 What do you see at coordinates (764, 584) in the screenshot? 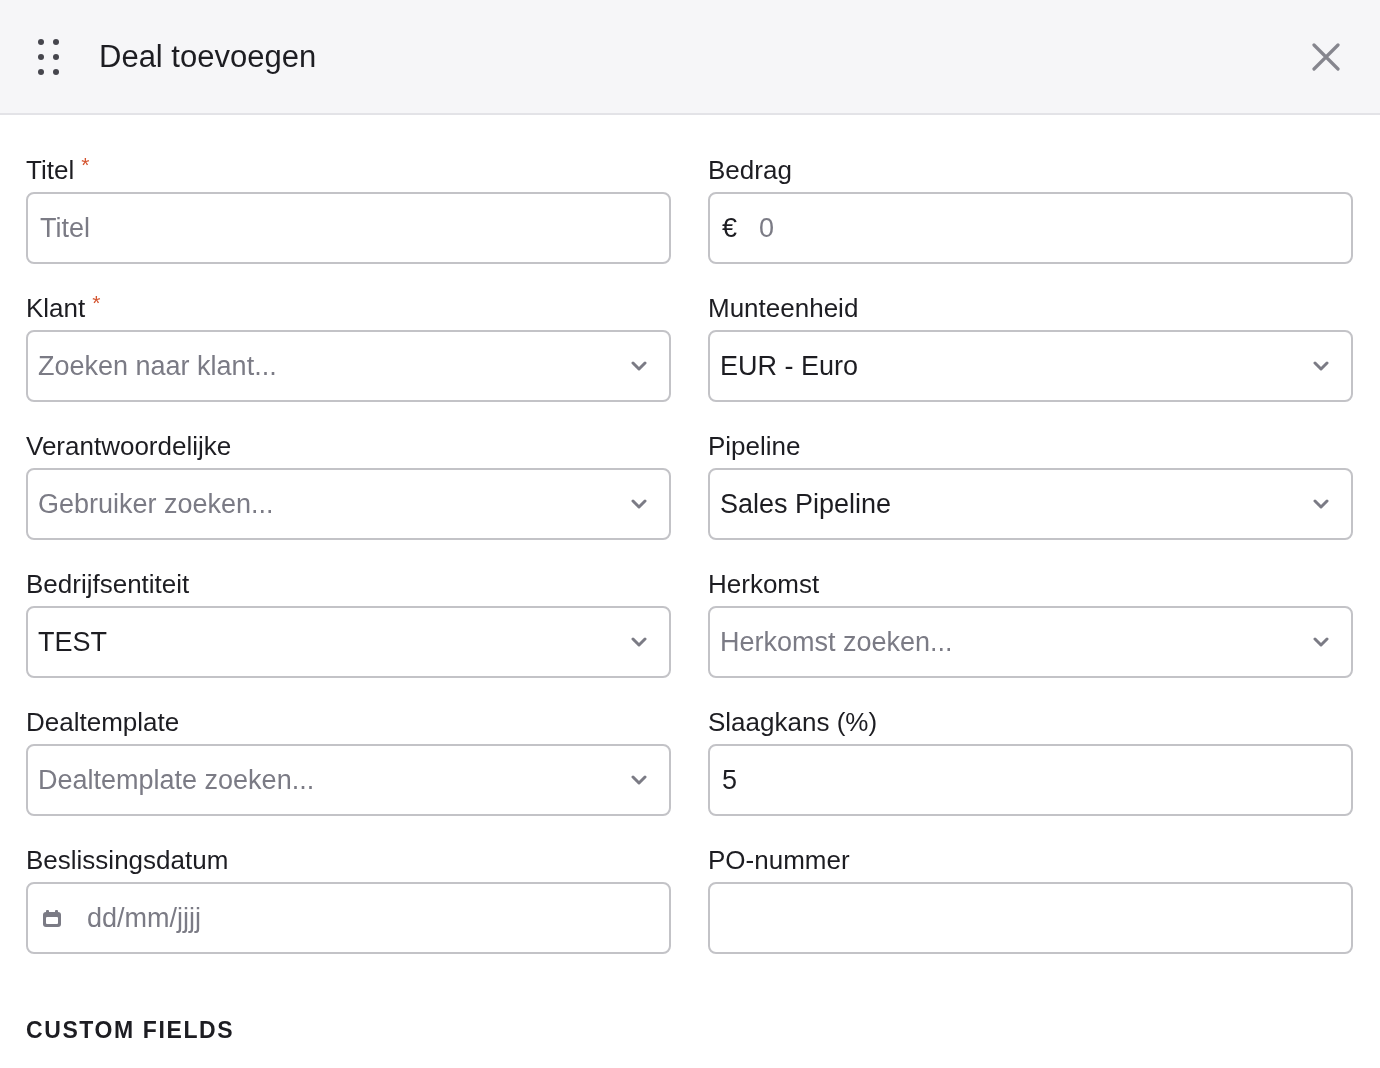
I see `field-label: Herkomst` at bounding box center [764, 584].